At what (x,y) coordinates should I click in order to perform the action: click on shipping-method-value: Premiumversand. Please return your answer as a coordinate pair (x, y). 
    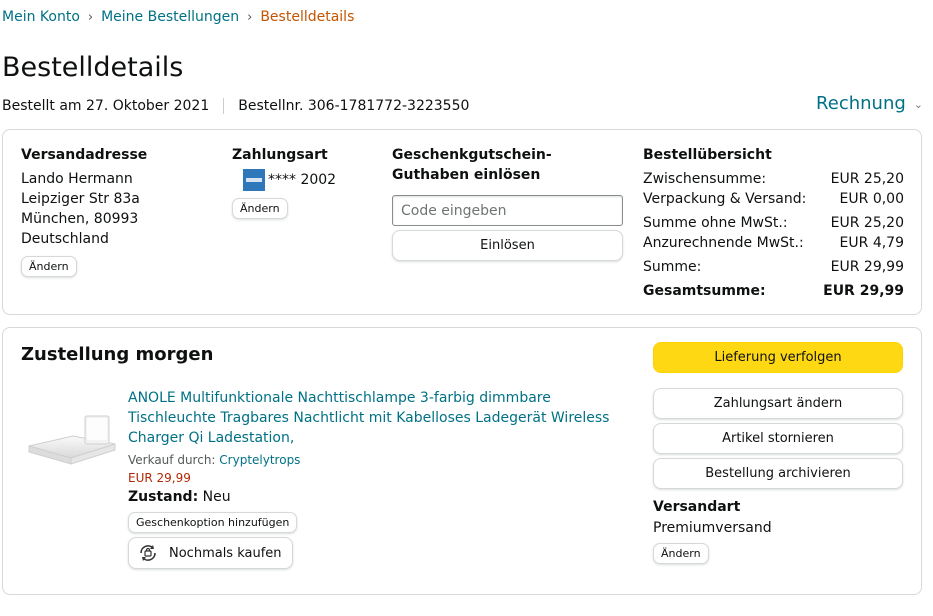
    Looking at the image, I should click on (712, 528).